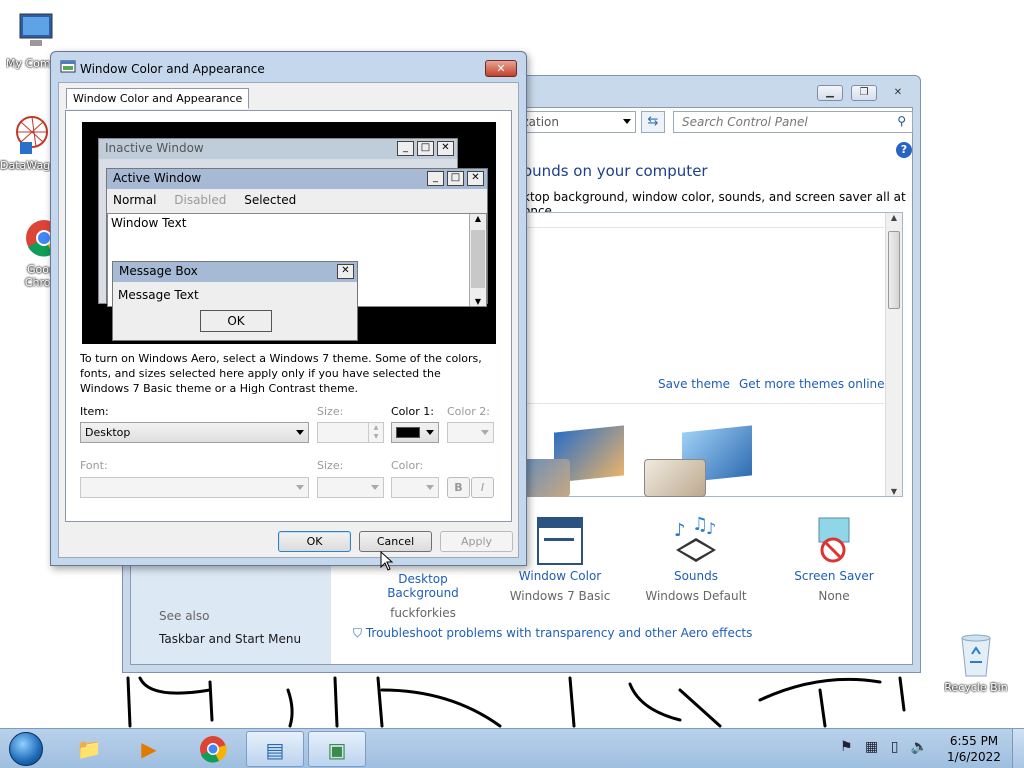 This screenshot has height=768, width=1024. I want to click on refresh-icon: ⇆, so click(653, 121).